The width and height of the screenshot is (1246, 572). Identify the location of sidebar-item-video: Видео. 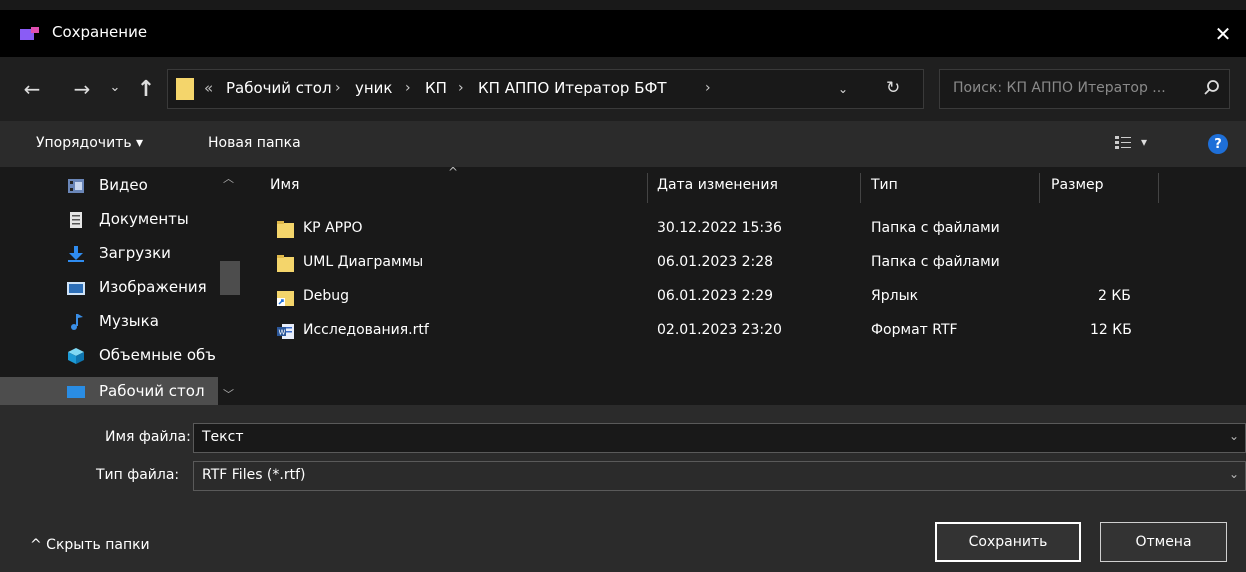
(109, 186).